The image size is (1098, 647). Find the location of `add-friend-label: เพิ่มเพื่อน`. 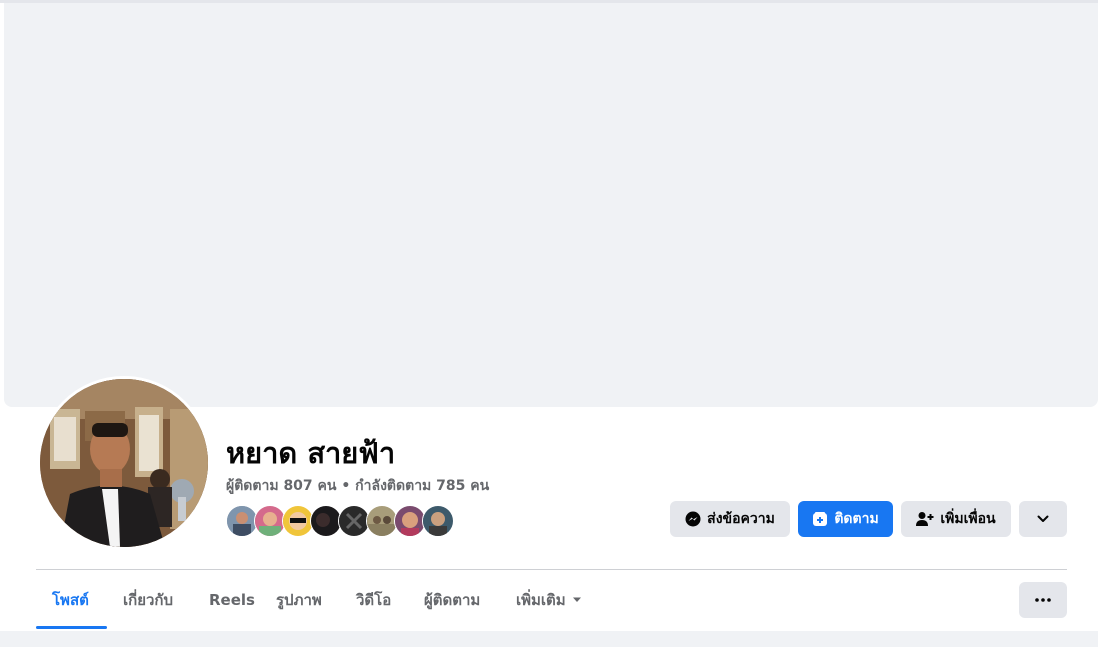

add-friend-label: เพิ่มเพื่อน is located at coordinates (968, 519).